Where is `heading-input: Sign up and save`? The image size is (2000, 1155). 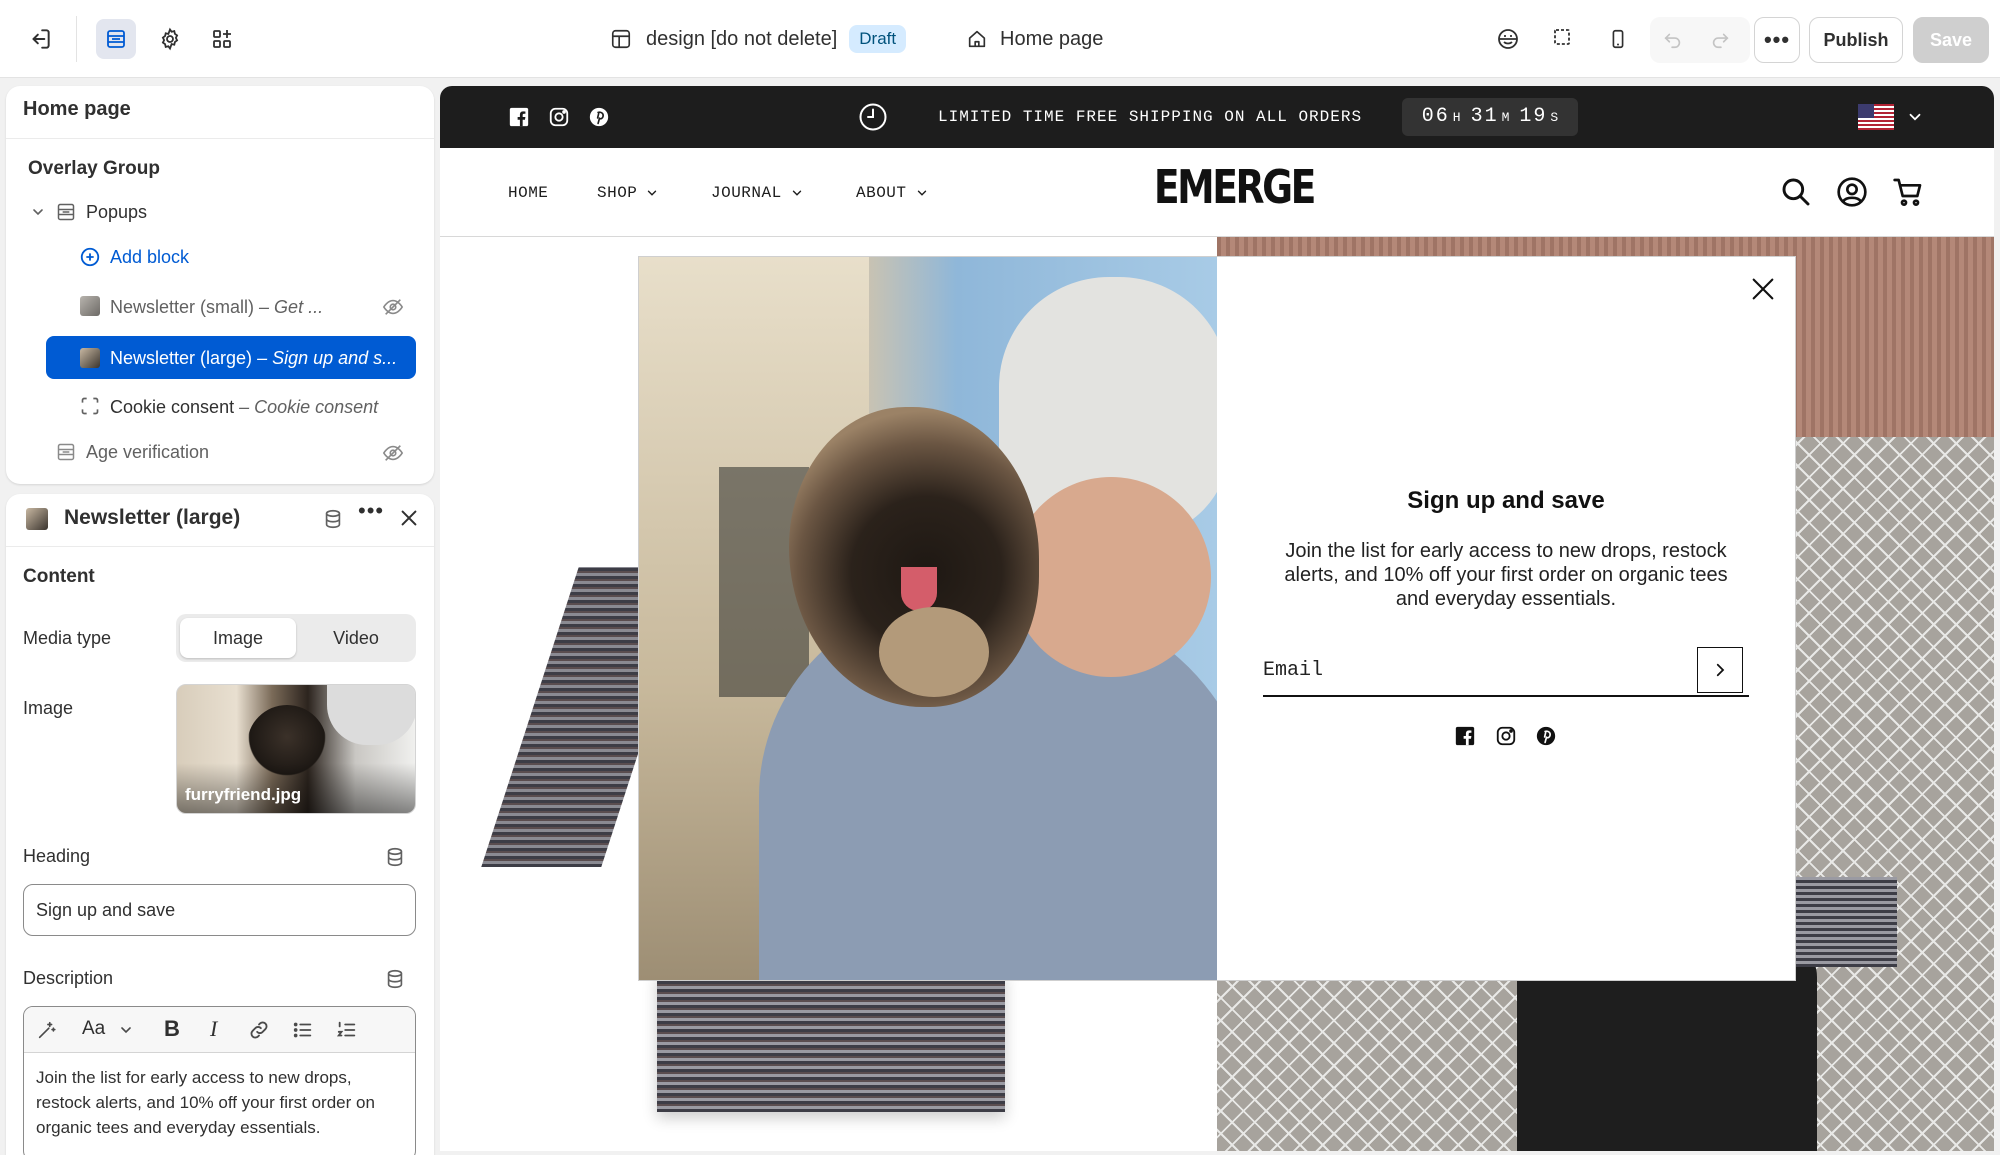 heading-input: Sign up and save is located at coordinates (219, 910).